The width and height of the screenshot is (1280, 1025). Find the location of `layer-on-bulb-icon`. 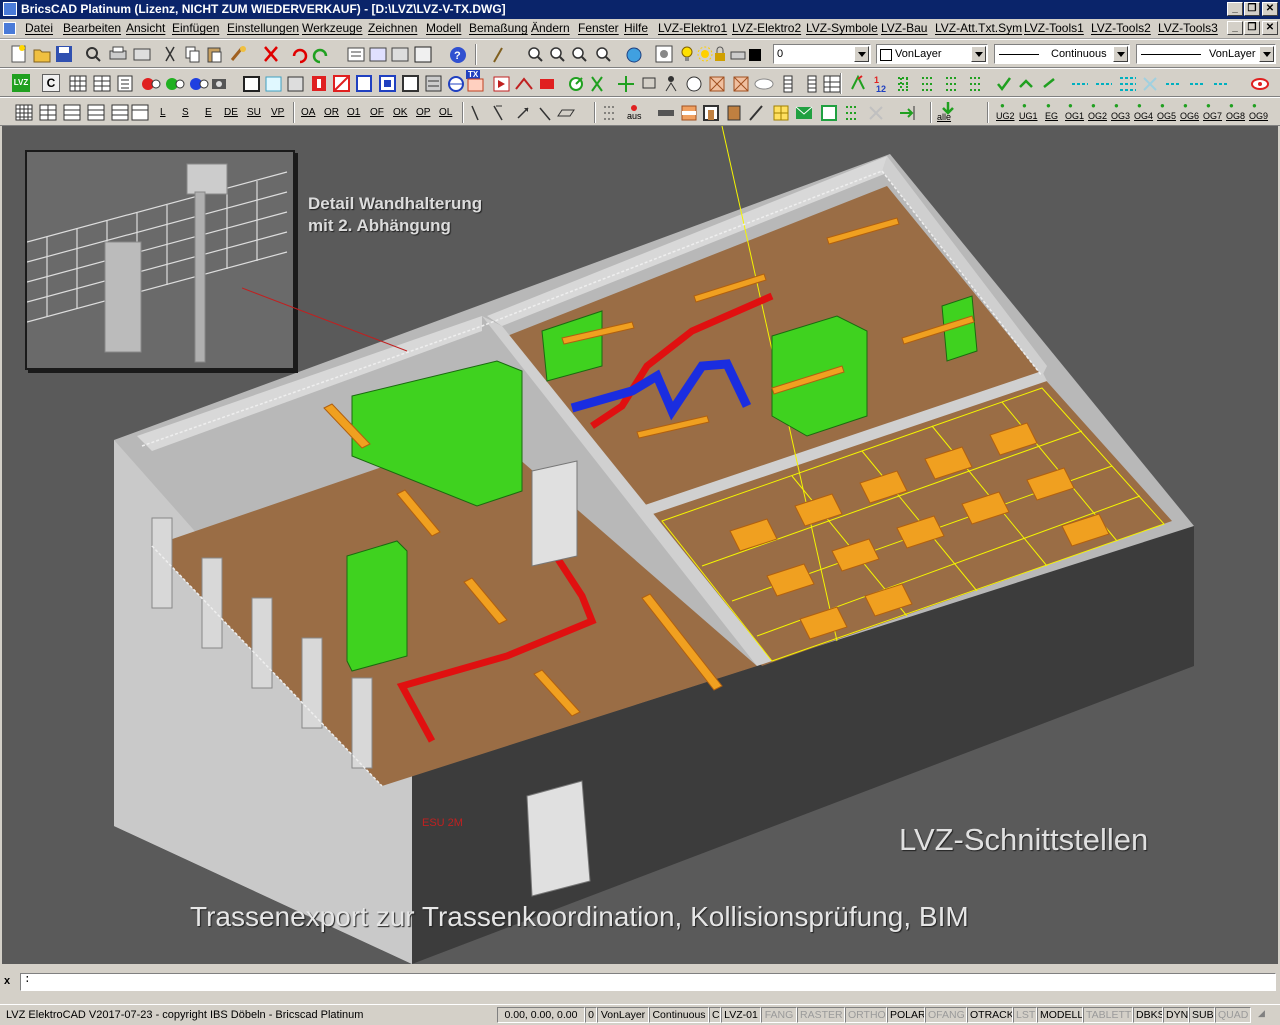

layer-on-bulb-icon is located at coordinates (687, 53).